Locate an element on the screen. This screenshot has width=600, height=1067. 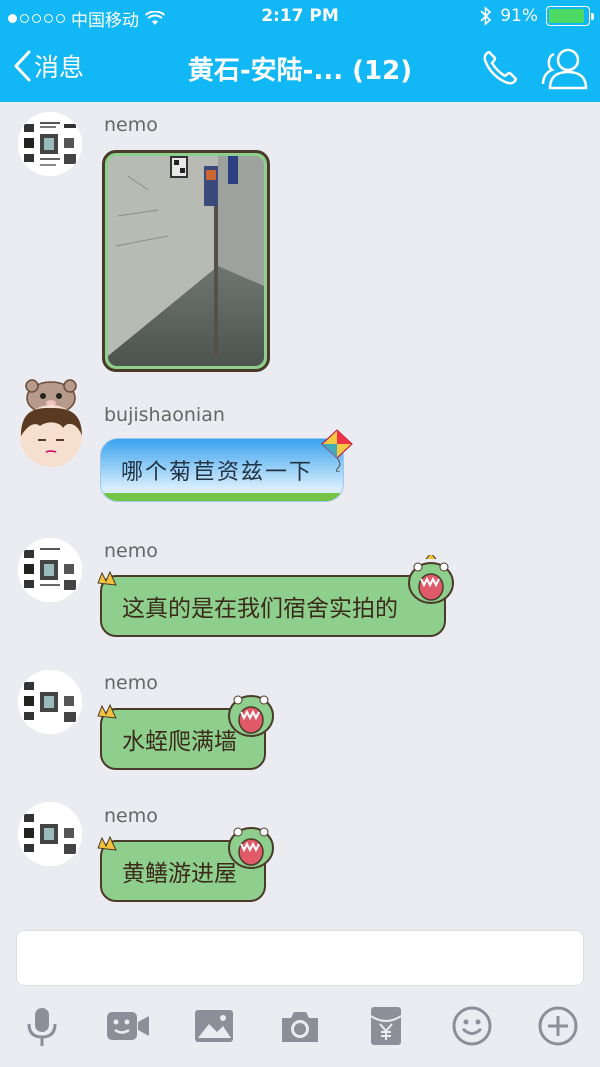
header: 中国移动 2:17 PM 91% 消息 黄石-安陆-... (12) is located at coordinates (300, 51).